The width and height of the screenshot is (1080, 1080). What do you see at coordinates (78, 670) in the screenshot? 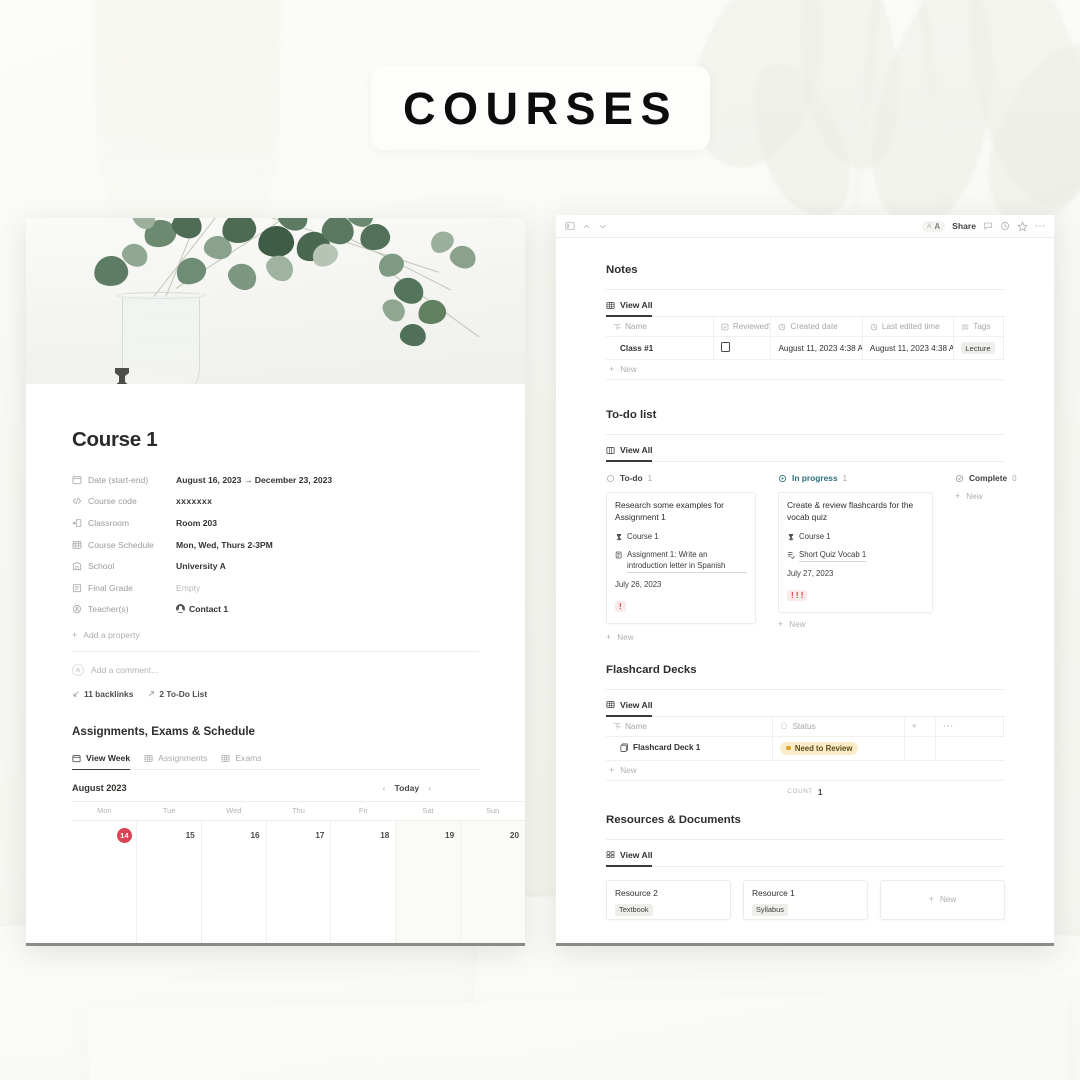
I see `avatar: A` at bounding box center [78, 670].